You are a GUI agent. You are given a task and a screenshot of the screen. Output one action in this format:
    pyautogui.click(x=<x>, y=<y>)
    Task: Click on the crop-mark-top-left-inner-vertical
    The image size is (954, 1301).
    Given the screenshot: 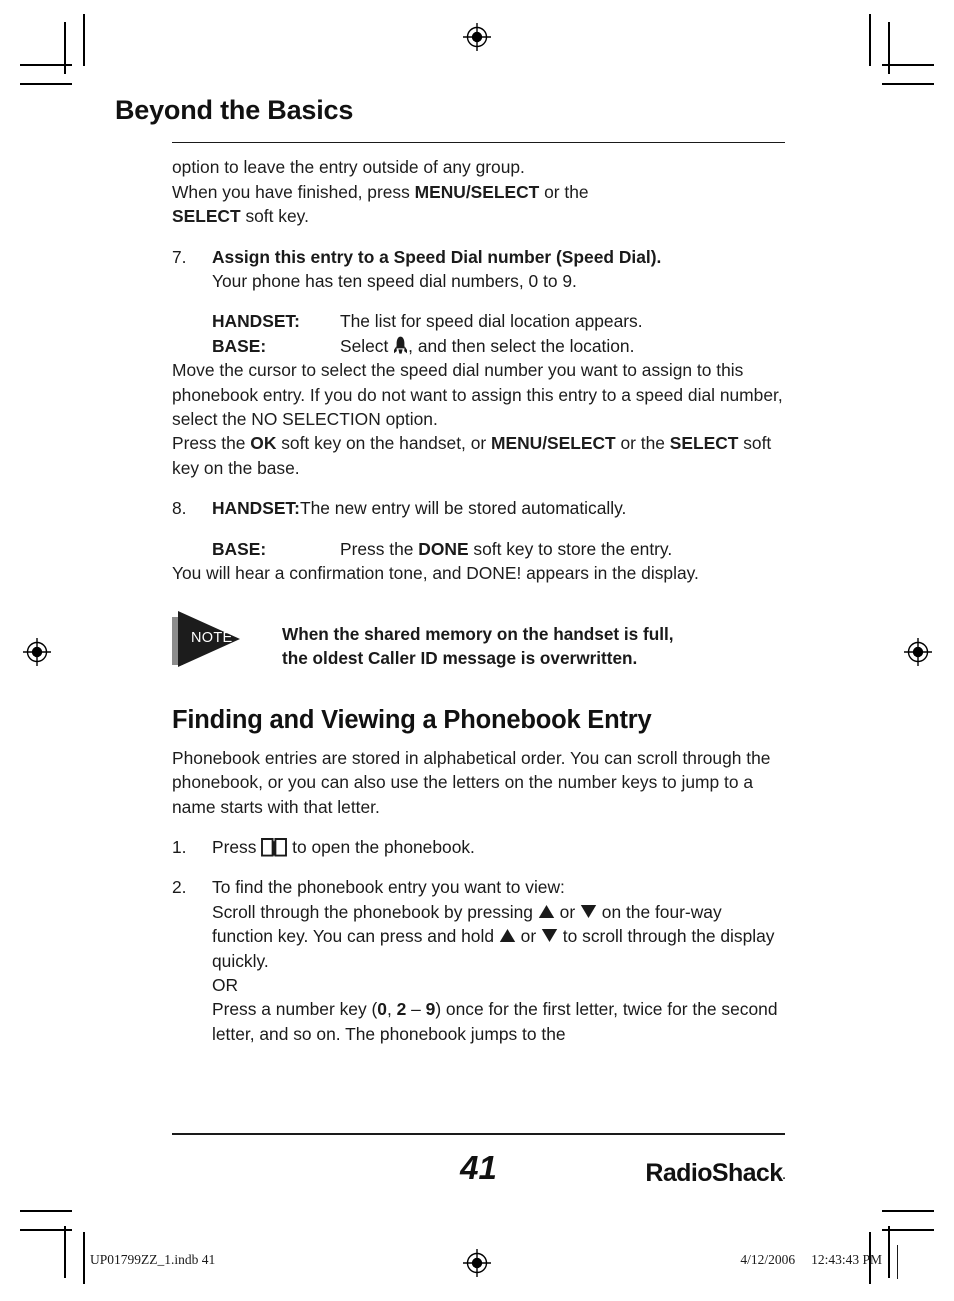 What is the action you would take?
    pyautogui.click(x=65, y=48)
    